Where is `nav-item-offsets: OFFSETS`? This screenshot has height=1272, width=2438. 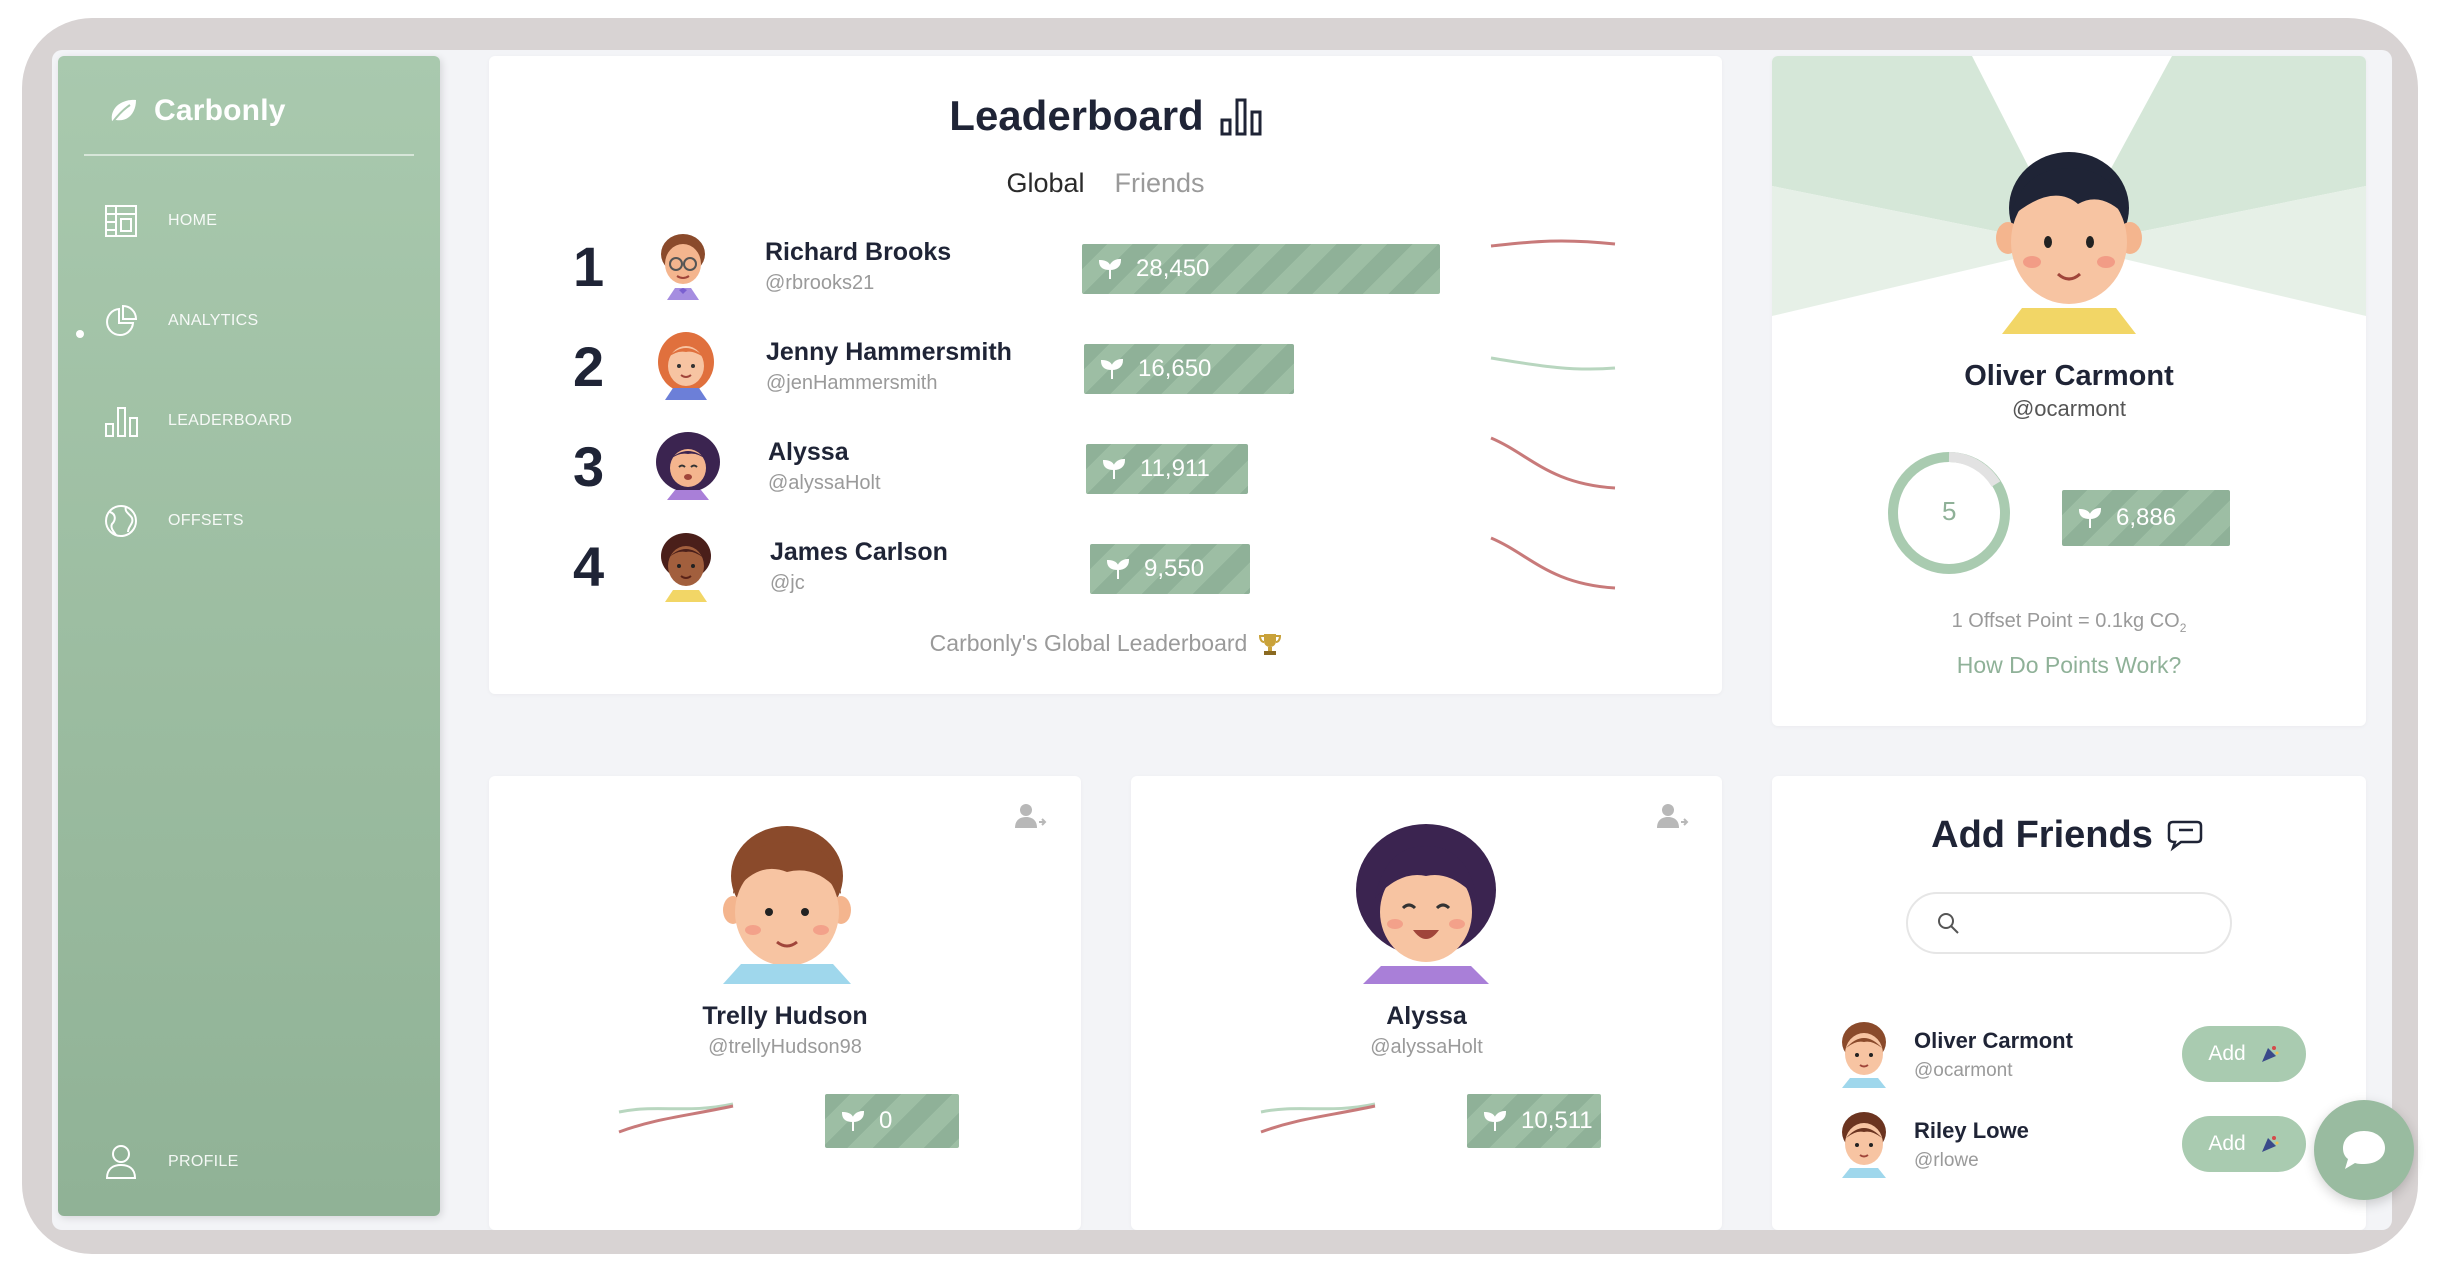
nav-item-offsets: OFFSETS is located at coordinates (174, 521).